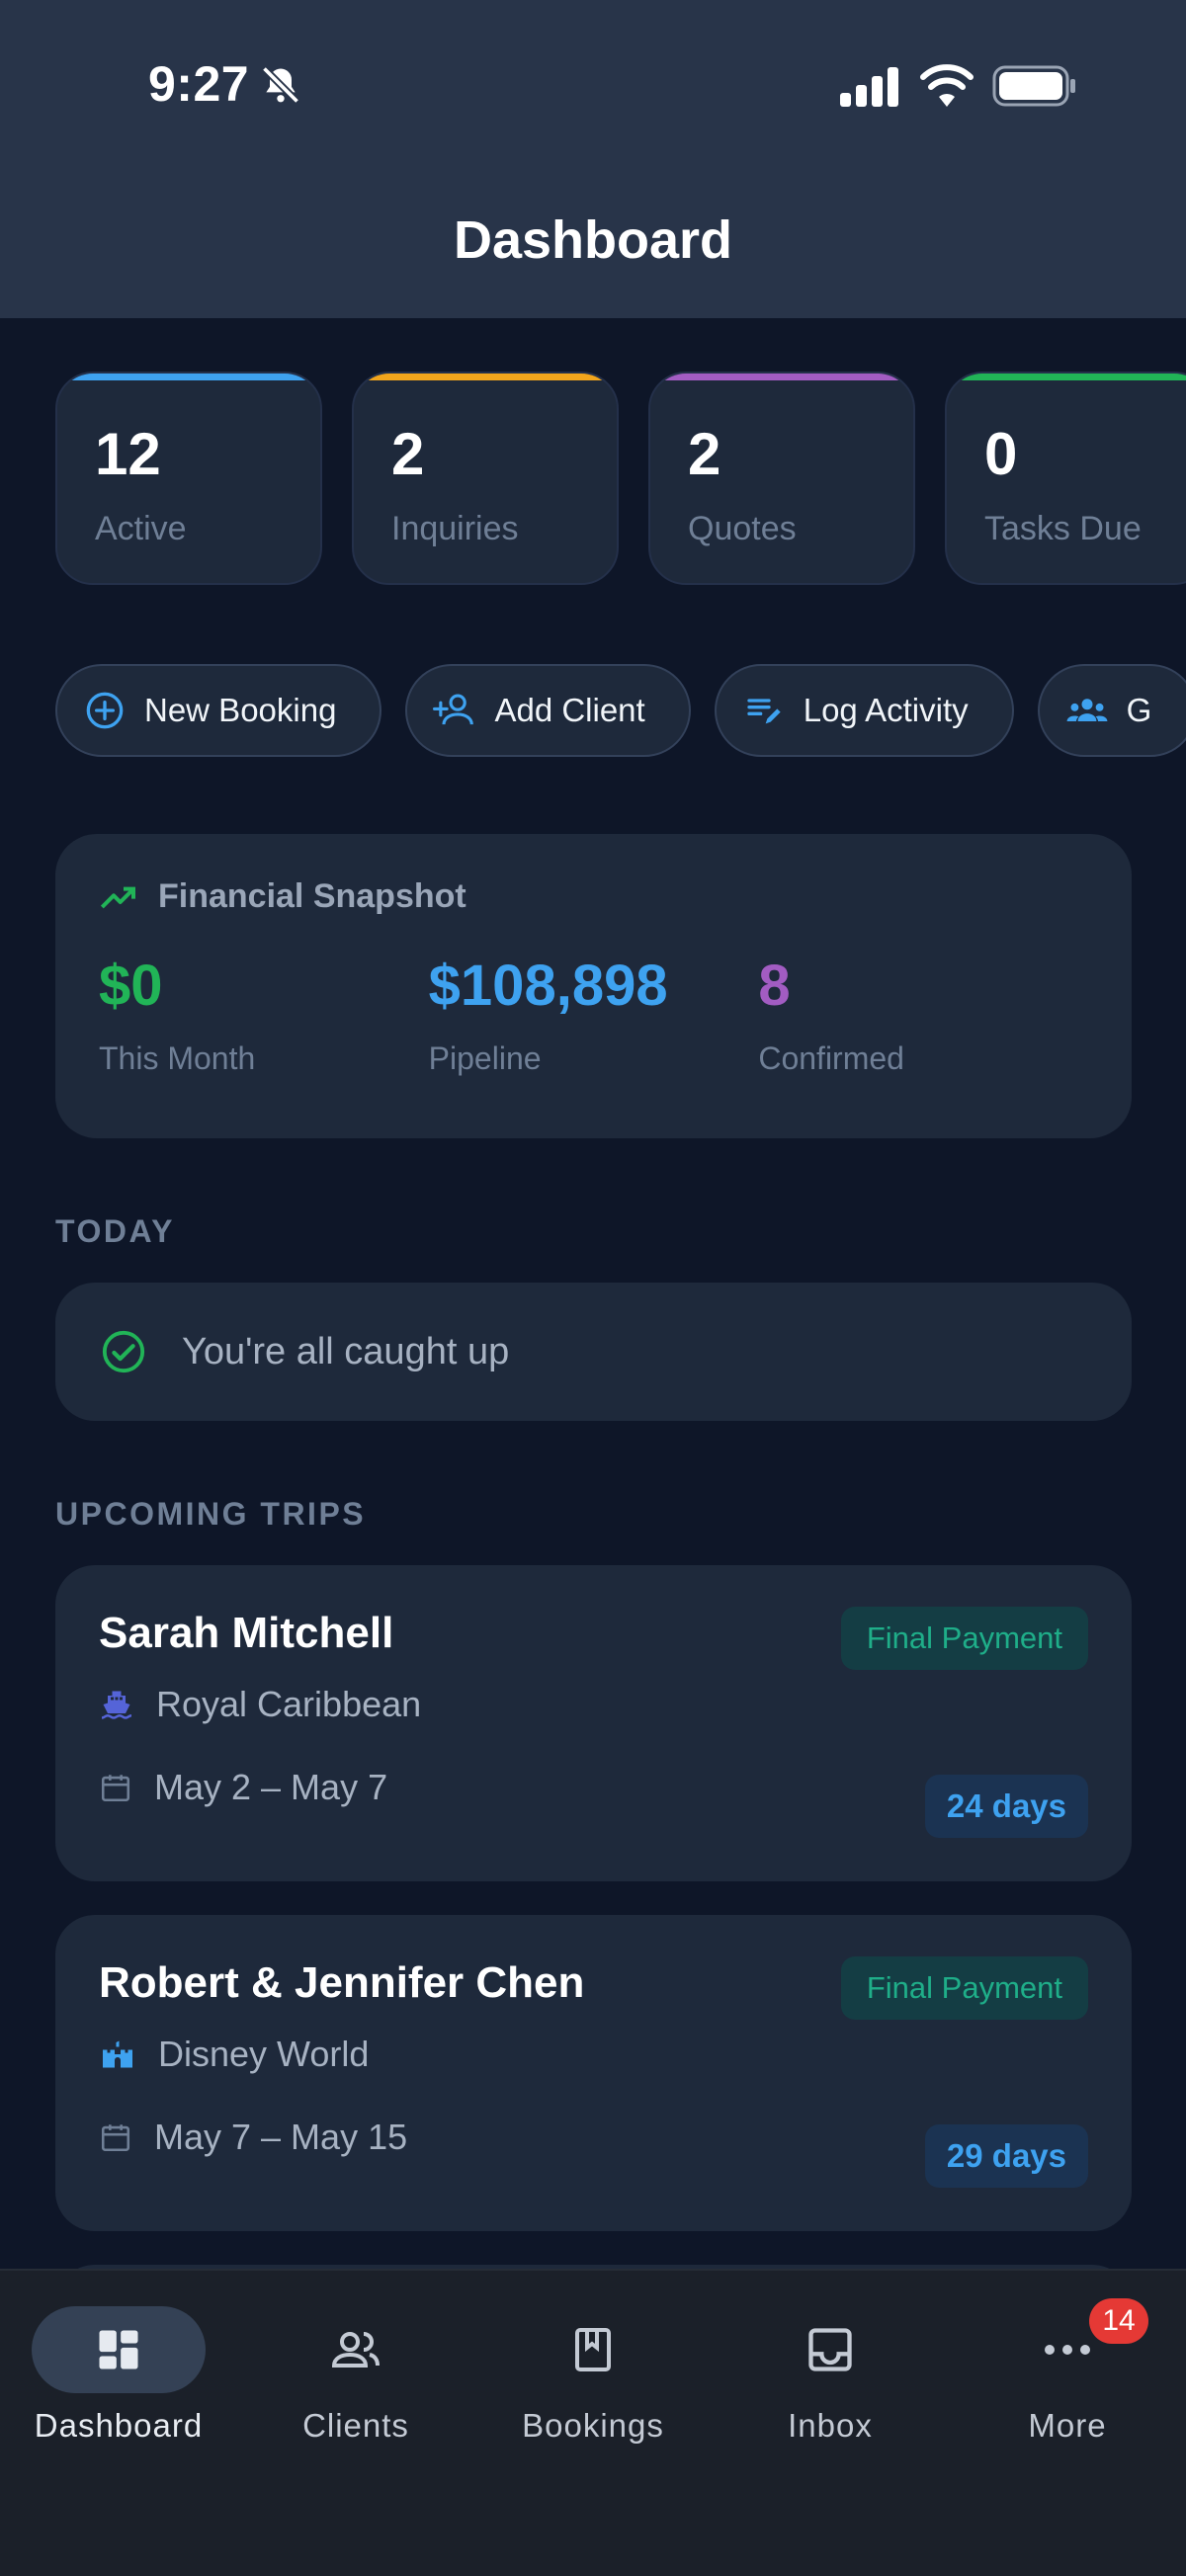 Image resolution: width=1186 pixels, height=2576 pixels. What do you see at coordinates (831, 1058) in the screenshot?
I see `financial-label: Confirmed` at bounding box center [831, 1058].